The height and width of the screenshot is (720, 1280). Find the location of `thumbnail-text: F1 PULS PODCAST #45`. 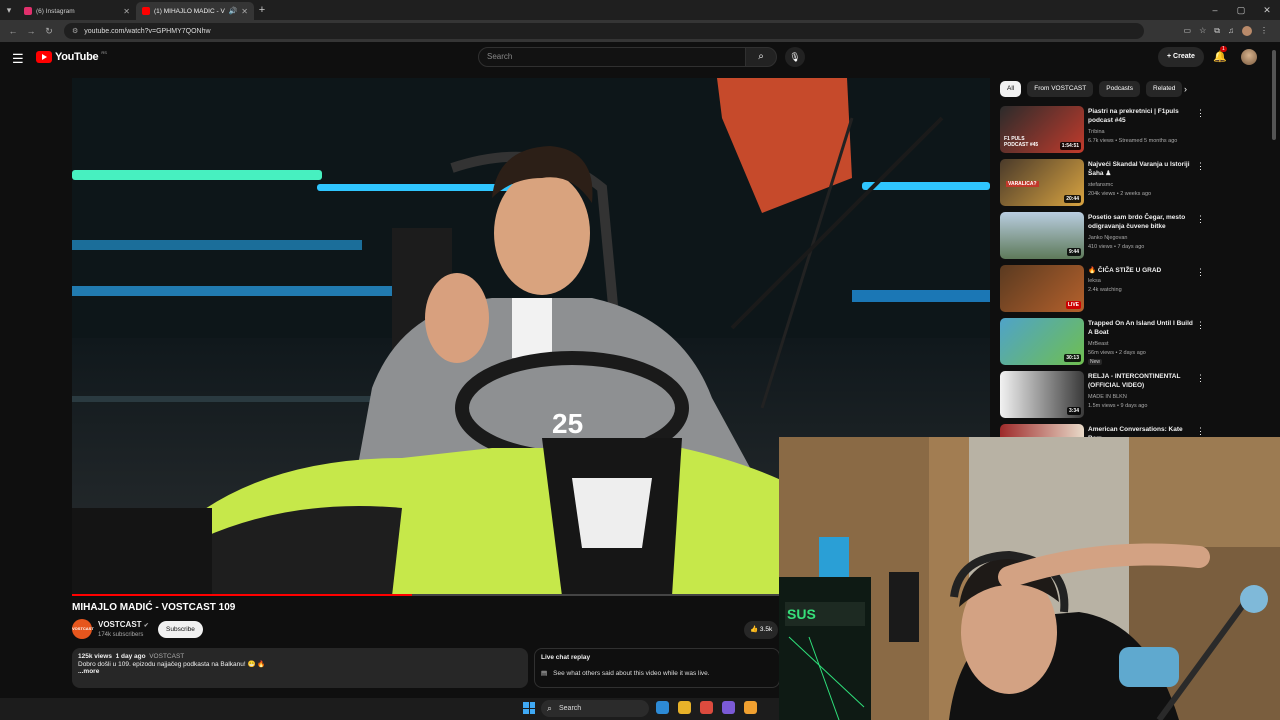

thumbnail-text: F1 PULS PODCAST #45 is located at coordinates (1021, 142).